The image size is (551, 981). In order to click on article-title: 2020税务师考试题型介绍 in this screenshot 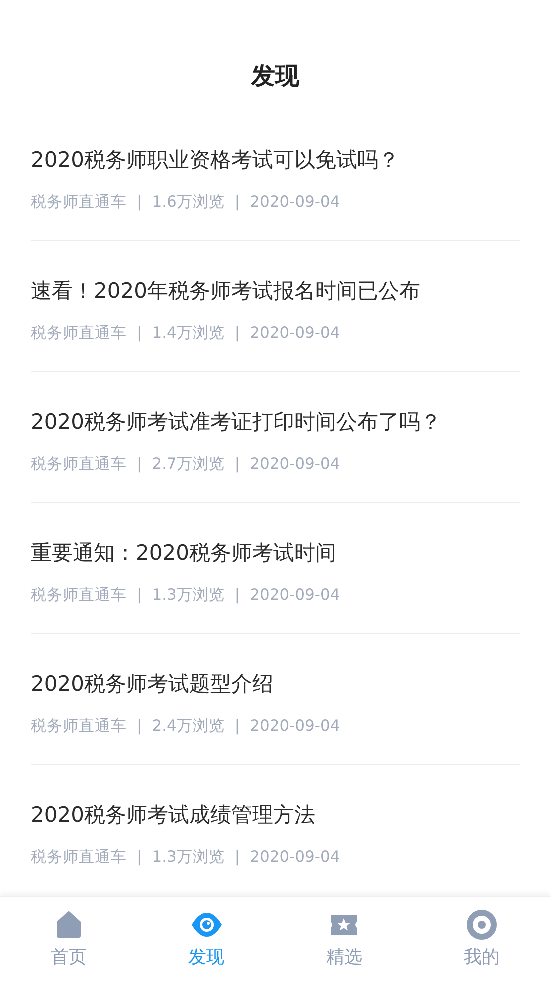, I will do `click(275, 684)`.